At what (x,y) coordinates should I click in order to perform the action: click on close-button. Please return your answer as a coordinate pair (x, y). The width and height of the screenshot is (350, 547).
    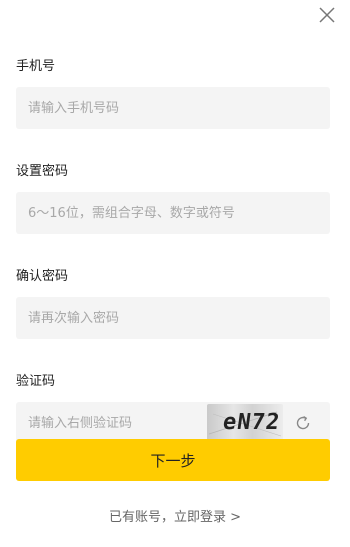
    Looking at the image, I should click on (327, 15).